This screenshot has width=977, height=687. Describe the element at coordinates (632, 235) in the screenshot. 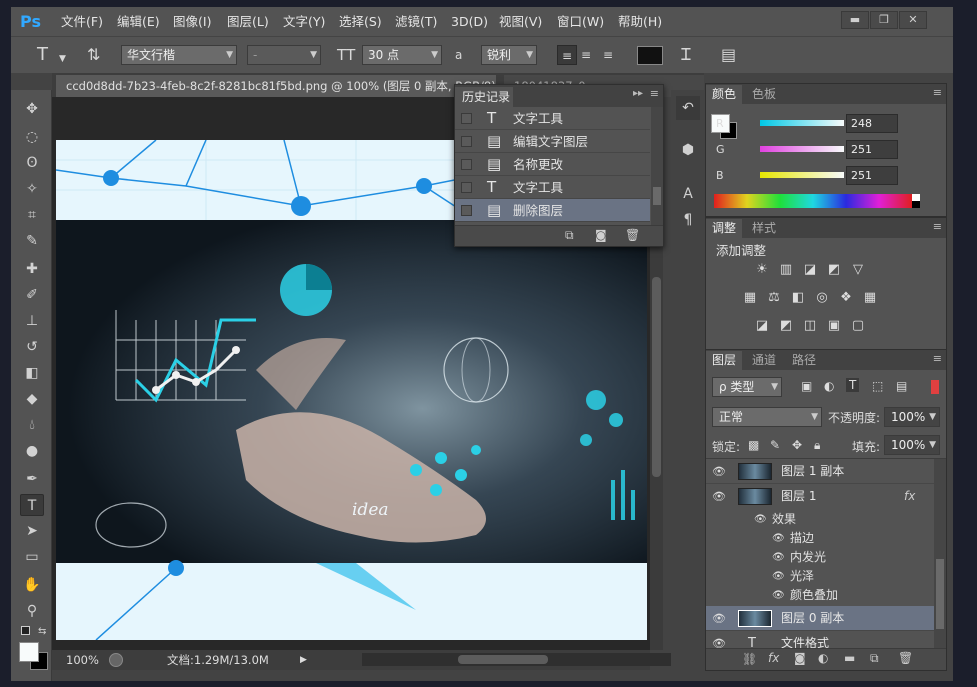

I see `trash-icon: 🗑︎` at that location.